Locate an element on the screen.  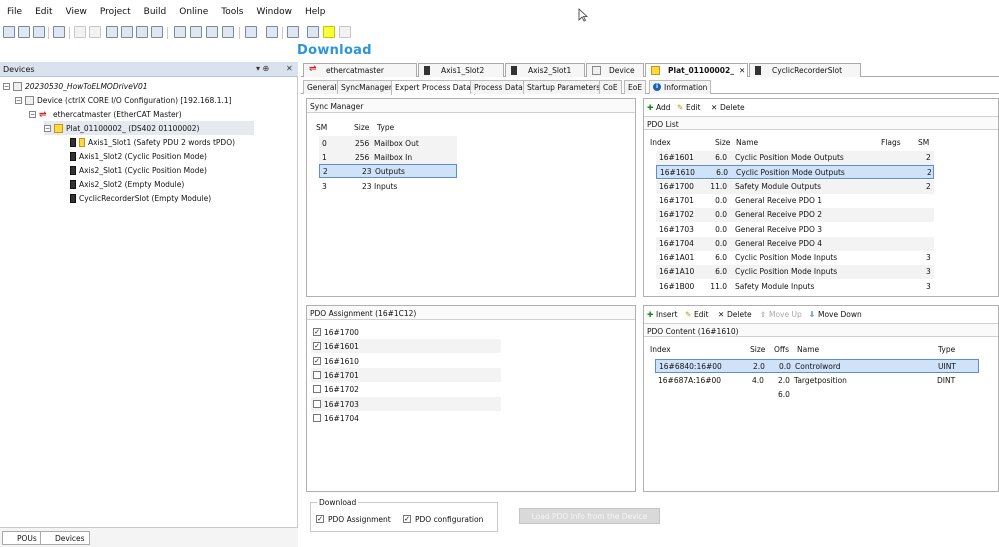
find-icon is located at coordinates (180, 32).